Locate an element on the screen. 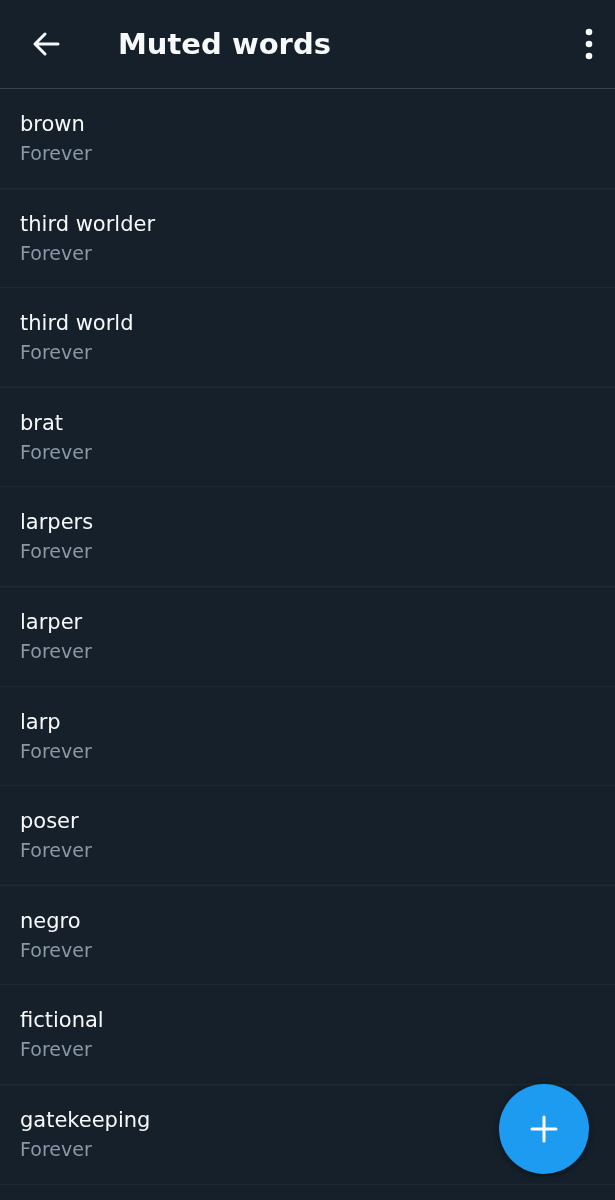 The height and width of the screenshot is (1200, 615). muted-word-row: poser Forever is located at coordinates (307, 836).